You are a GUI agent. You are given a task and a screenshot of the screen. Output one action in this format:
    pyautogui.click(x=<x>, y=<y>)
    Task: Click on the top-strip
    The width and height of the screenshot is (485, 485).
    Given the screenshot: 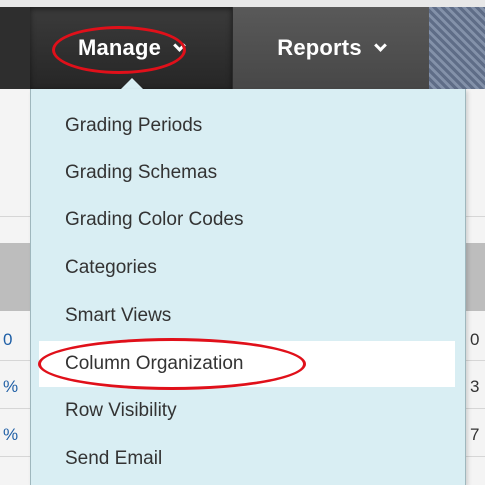 What is the action you would take?
    pyautogui.click(x=242, y=3)
    